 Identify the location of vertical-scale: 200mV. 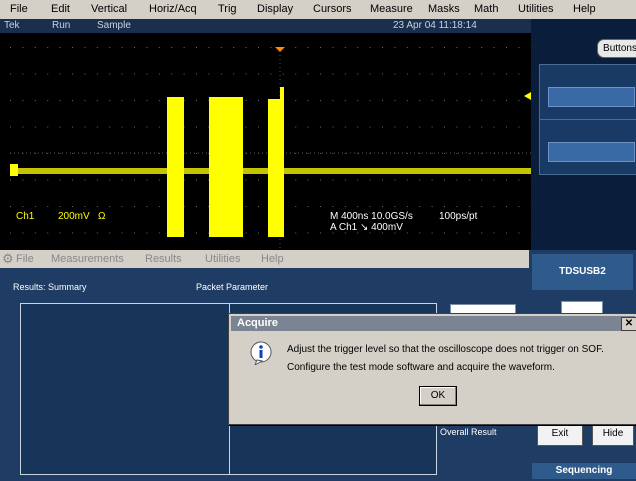
(74, 216).